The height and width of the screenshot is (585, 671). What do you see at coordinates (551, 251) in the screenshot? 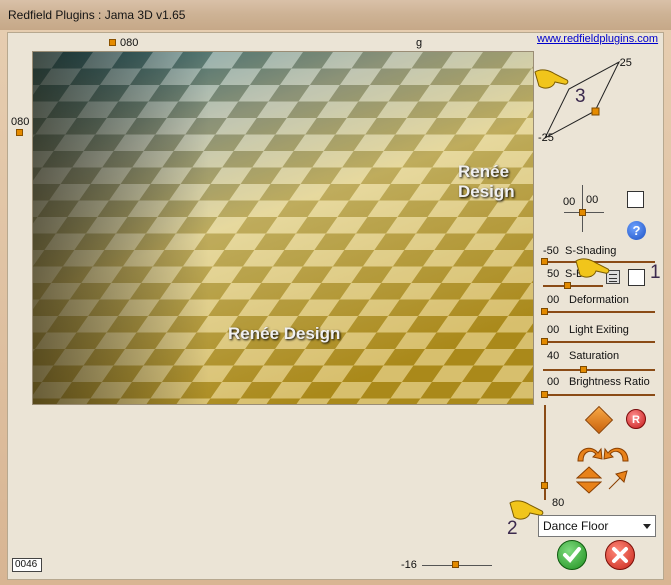
I see `control-value-s-shading: -50` at bounding box center [551, 251].